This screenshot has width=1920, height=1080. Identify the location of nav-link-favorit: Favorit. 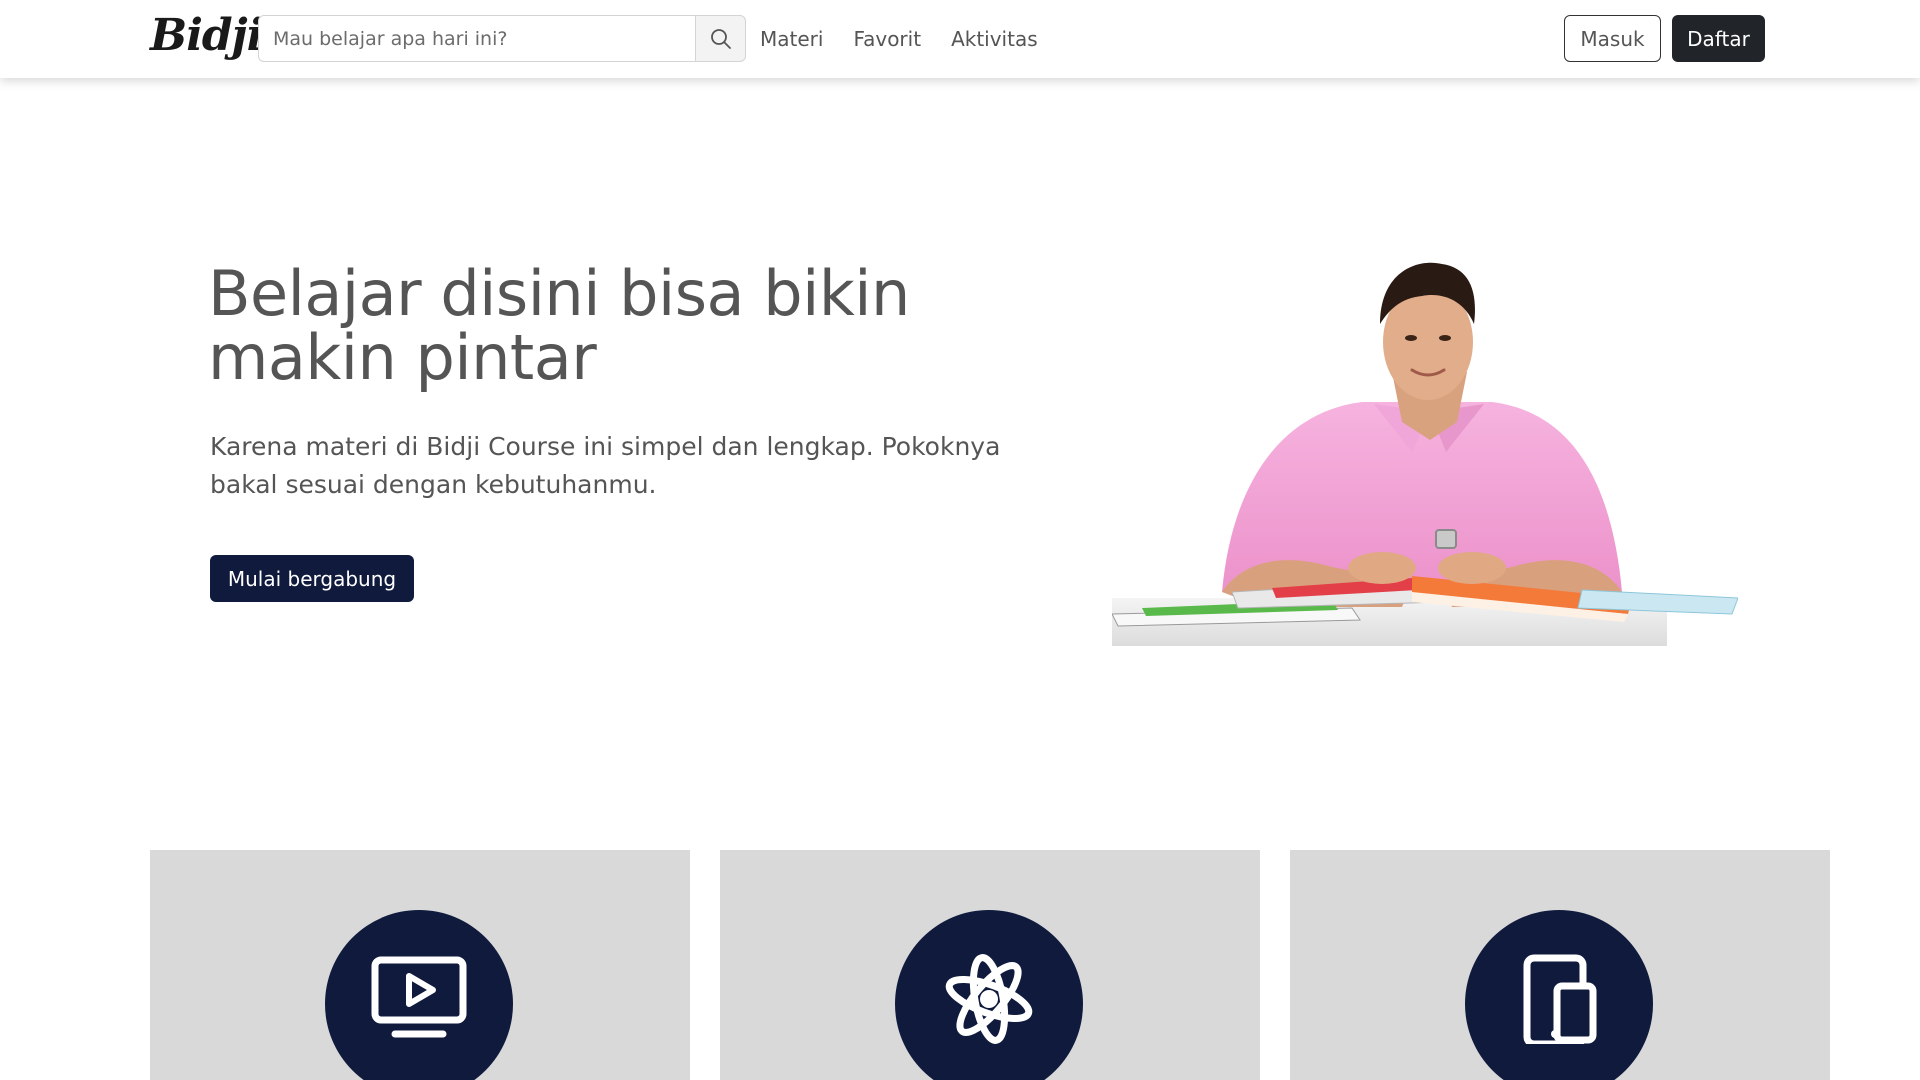
(887, 39).